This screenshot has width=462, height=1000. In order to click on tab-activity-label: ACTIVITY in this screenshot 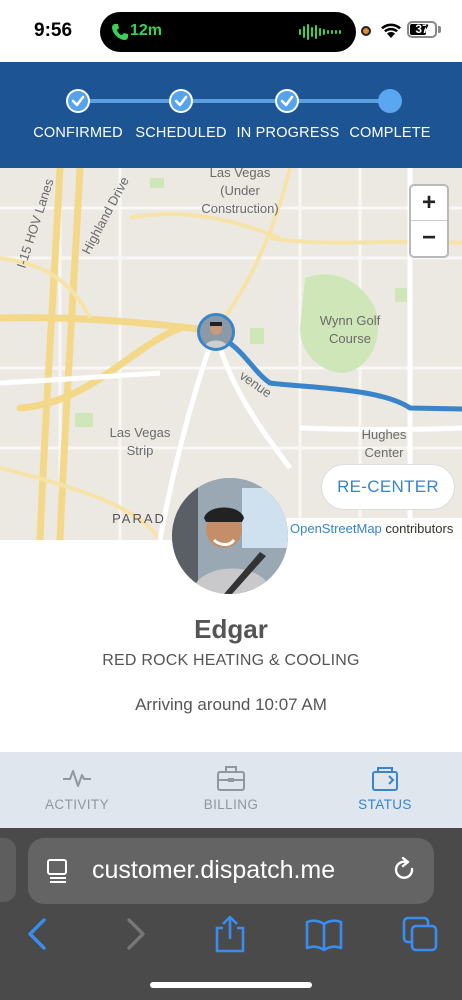, I will do `click(77, 804)`.